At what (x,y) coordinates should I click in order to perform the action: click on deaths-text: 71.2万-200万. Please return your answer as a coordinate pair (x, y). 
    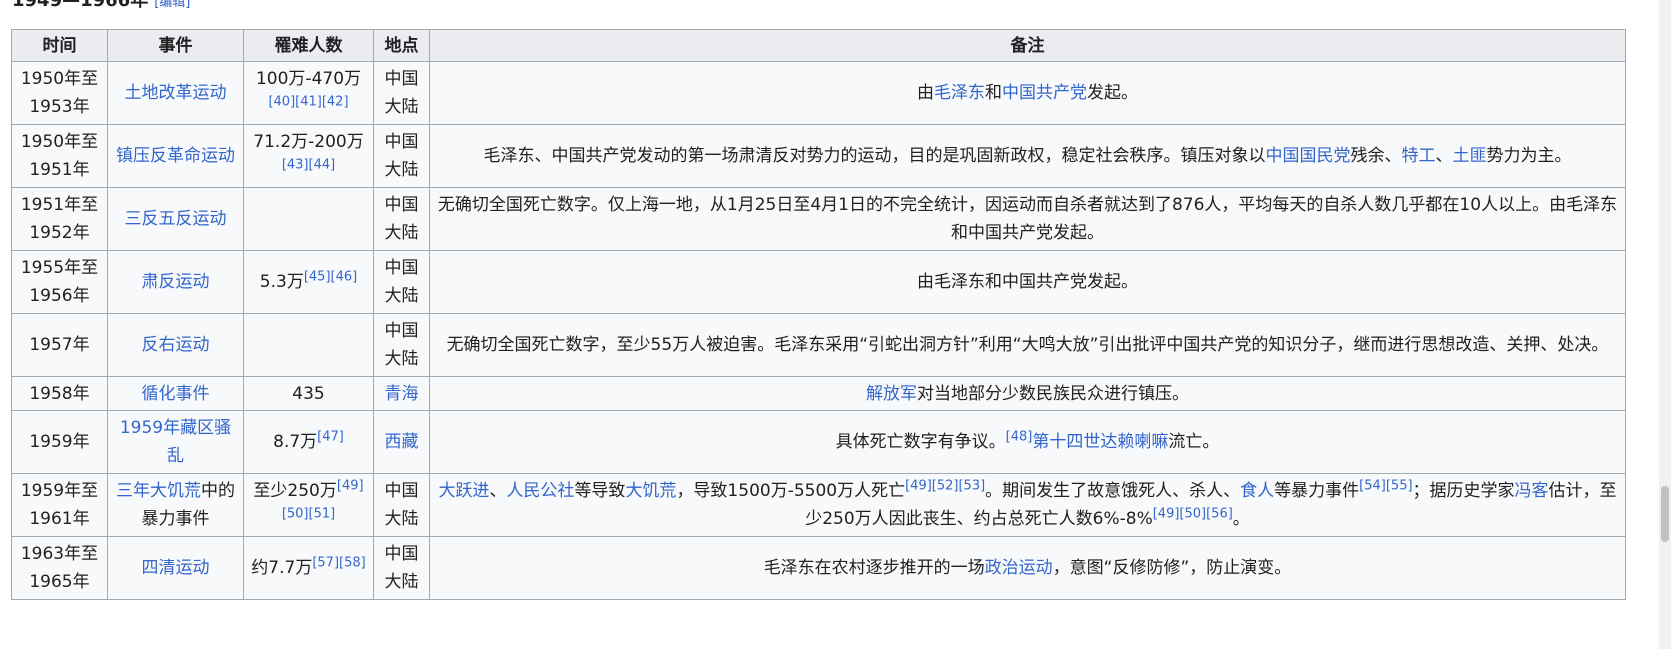
    Looking at the image, I should click on (308, 142).